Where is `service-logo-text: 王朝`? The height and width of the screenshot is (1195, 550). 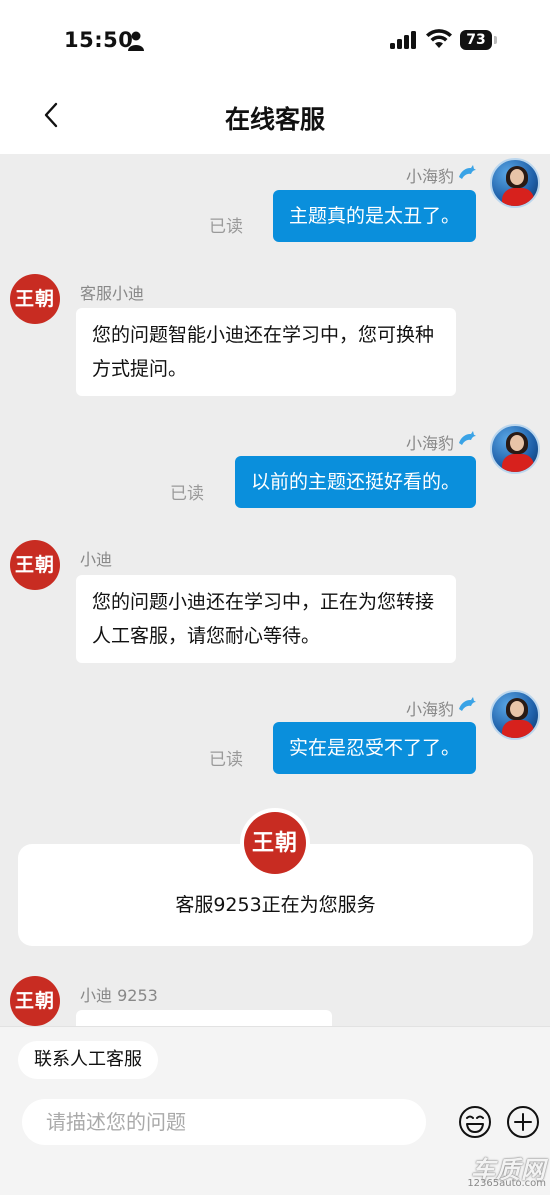 service-logo-text: 王朝 is located at coordinates (275, 843).